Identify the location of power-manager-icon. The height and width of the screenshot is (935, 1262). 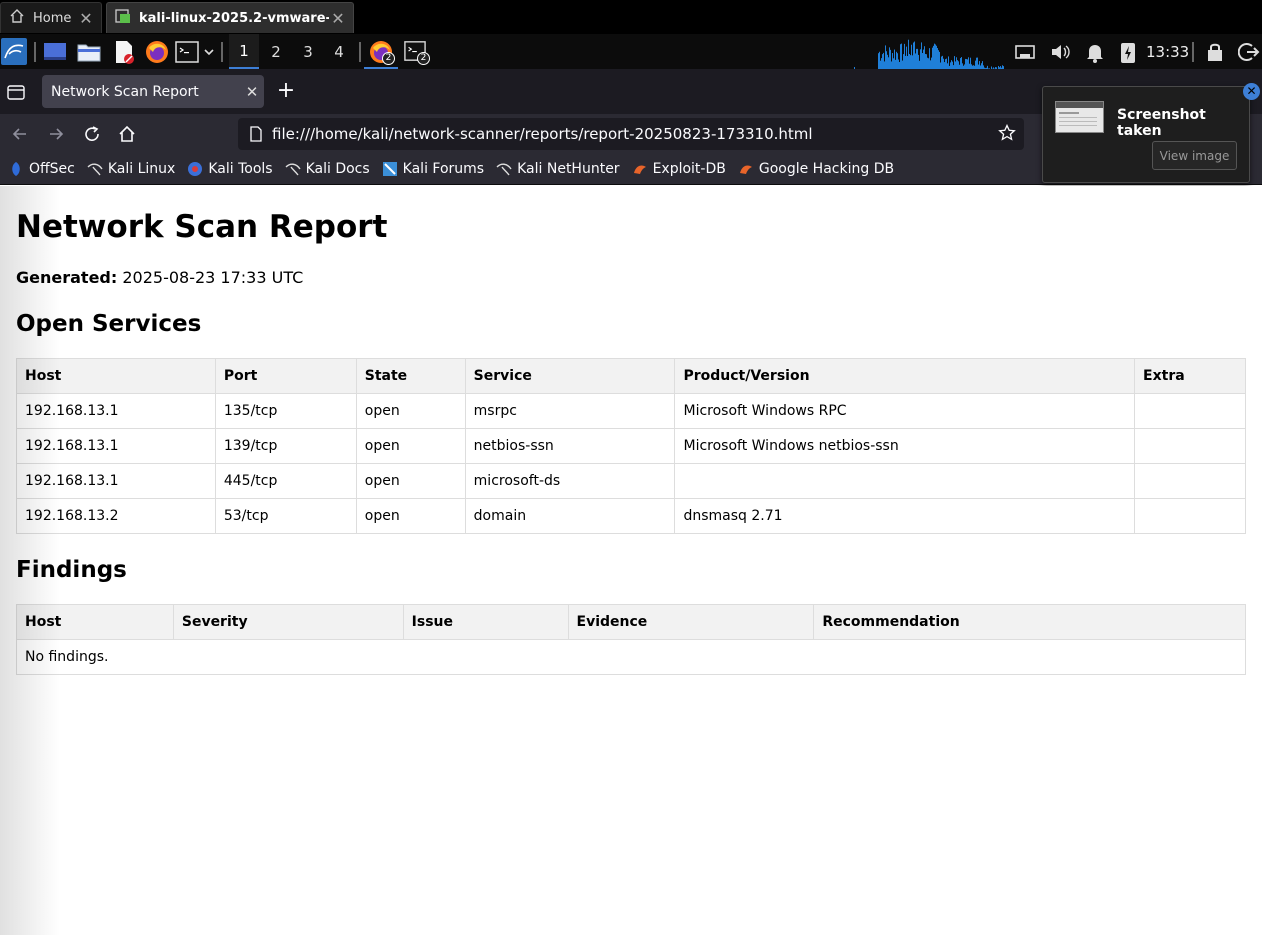
(1130, 52).